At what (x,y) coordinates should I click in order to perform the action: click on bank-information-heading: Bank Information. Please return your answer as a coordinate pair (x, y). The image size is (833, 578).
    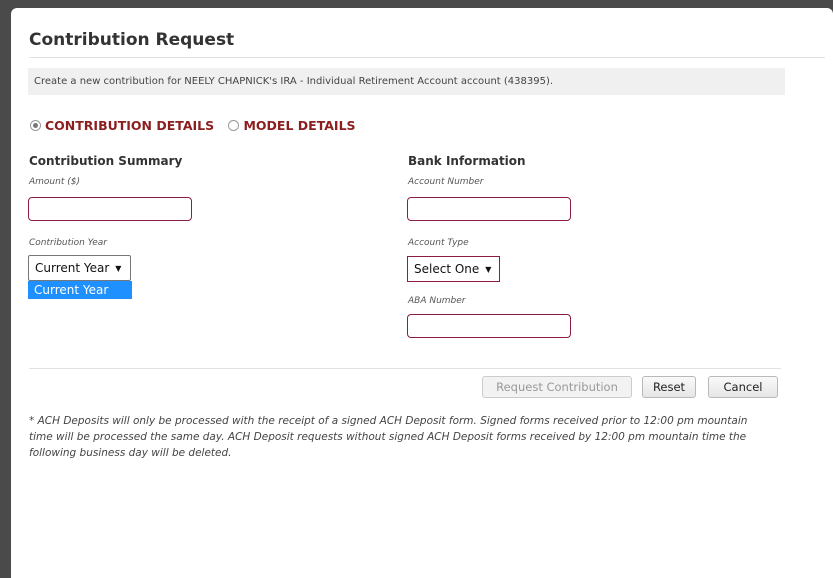
    Looking at the image, I should click on (467, 161).